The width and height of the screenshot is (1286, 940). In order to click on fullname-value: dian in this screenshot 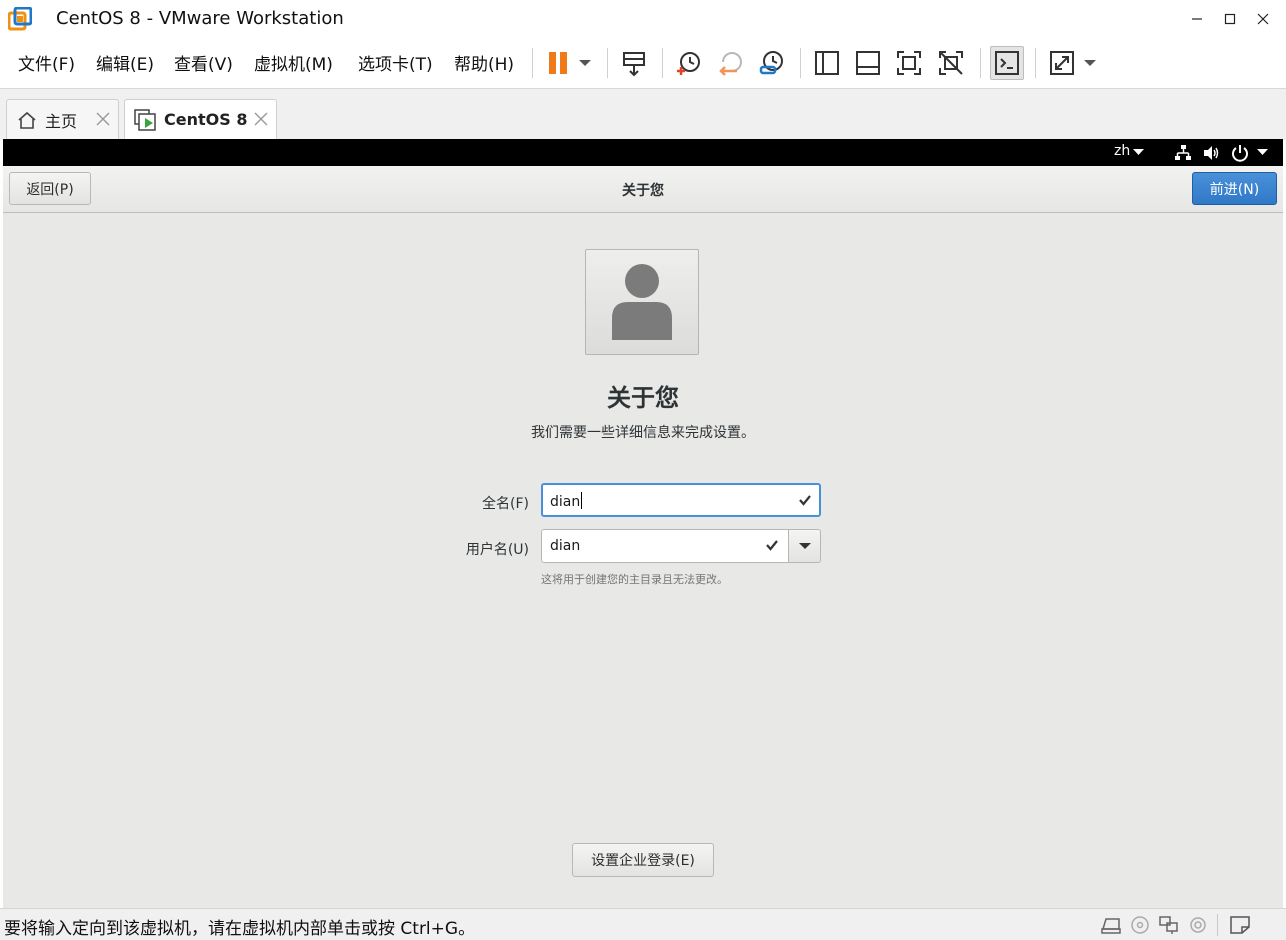, I will do `click(566, 501)`.